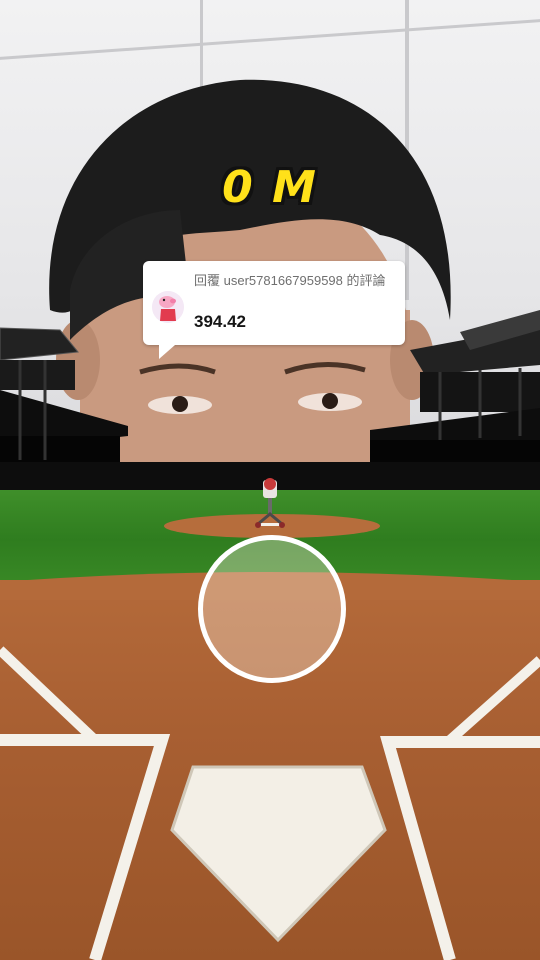 The height and width of the screenshot is (960, 540). I want to click on hit-zone-ring, so click(272, 609).